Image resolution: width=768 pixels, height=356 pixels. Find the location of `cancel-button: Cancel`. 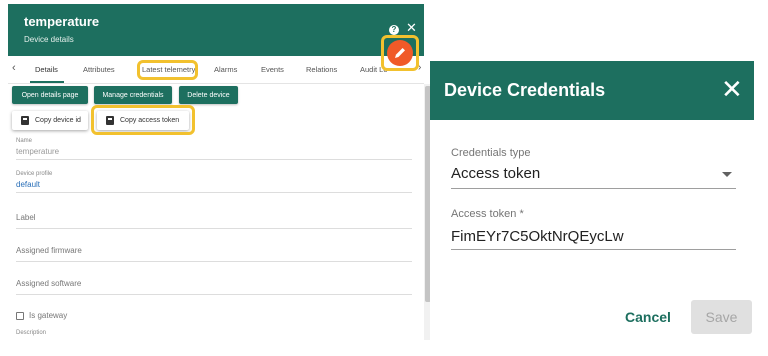

cancel-button: Cancel is located at coordinates (648, 317).